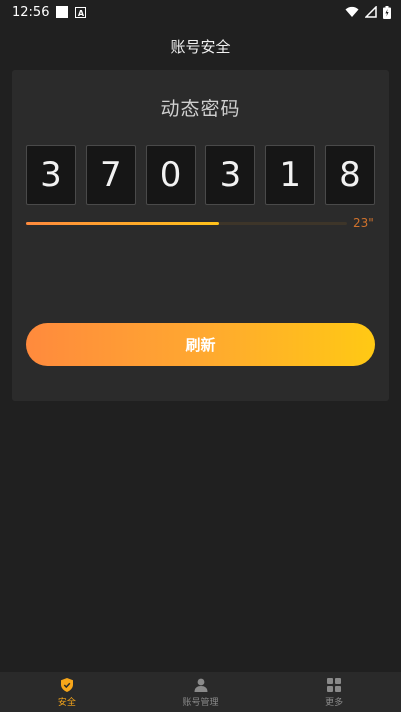  I want to click on page-title: 账号安全, so click(200, 46).